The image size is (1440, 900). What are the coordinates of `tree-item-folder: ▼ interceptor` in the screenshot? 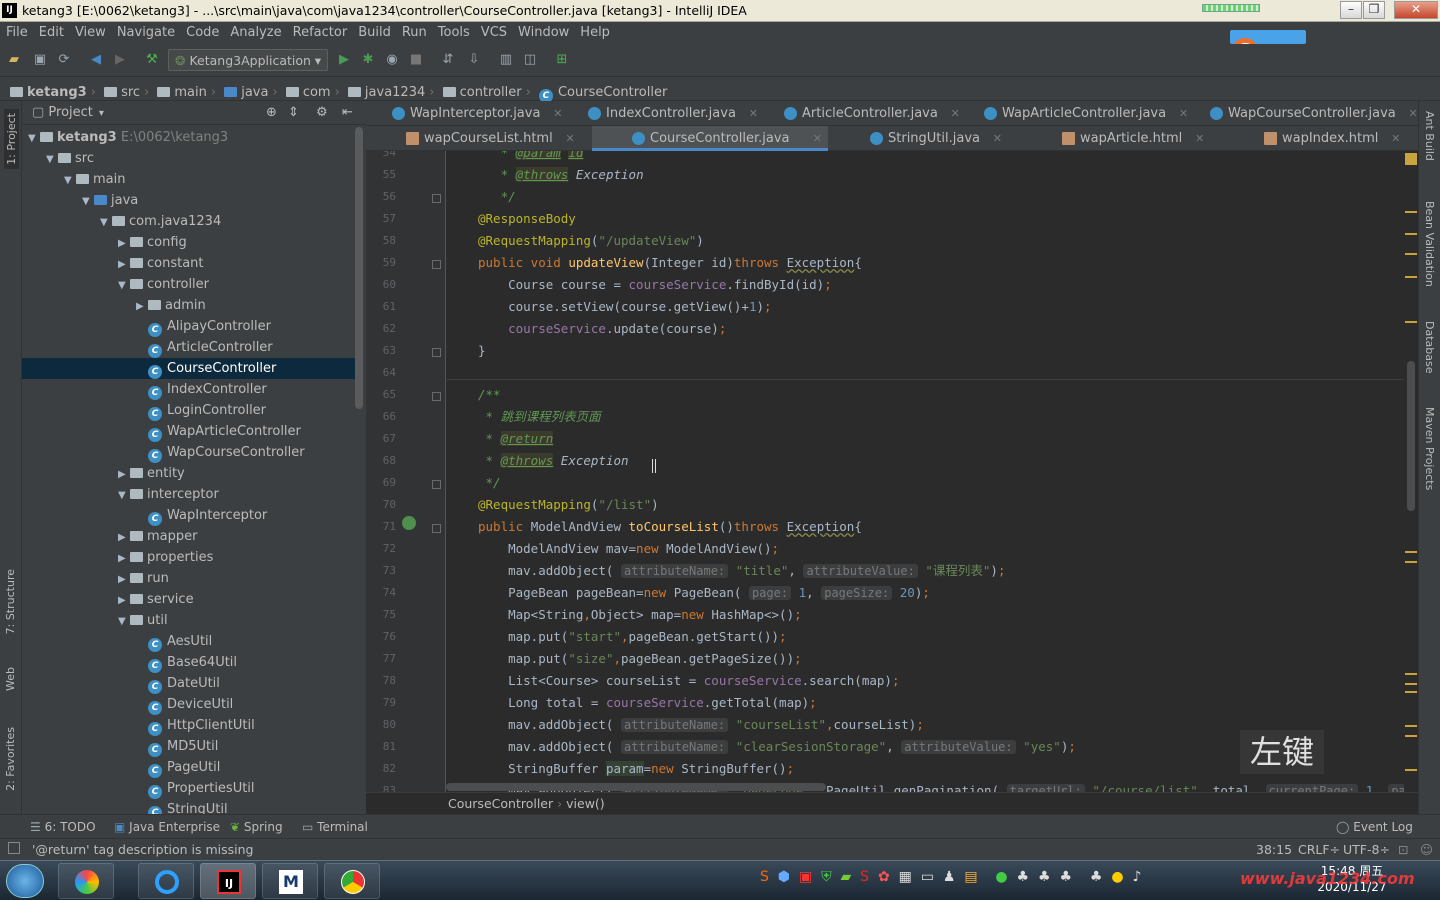 It's located at (189, 494).